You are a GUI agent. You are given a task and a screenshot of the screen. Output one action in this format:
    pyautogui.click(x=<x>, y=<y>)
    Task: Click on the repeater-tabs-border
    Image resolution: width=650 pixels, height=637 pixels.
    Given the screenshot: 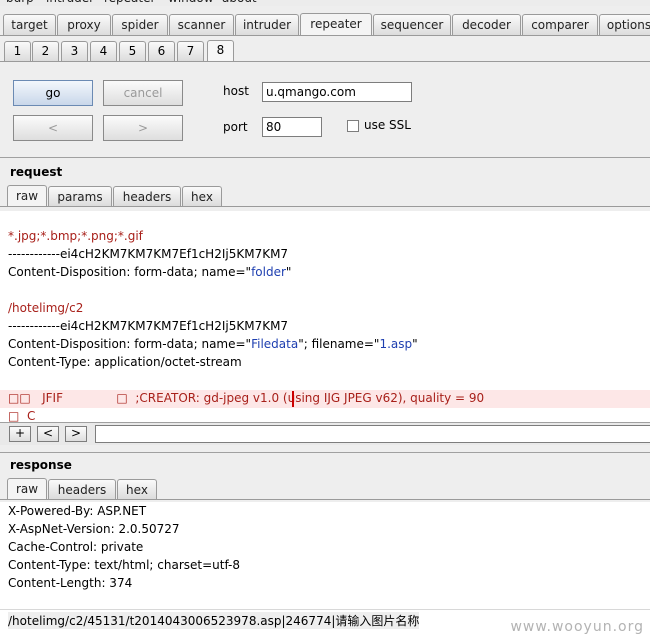 What is the action you would take?
    pyautogui.click(x=325, y=61)
    